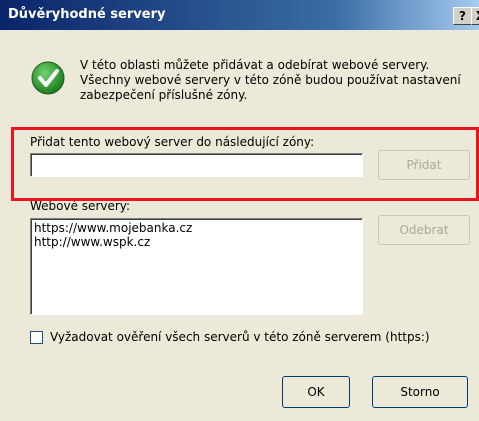 The image size is (479, 421). I want to click on require-https-checkbox, so click(36, 337).